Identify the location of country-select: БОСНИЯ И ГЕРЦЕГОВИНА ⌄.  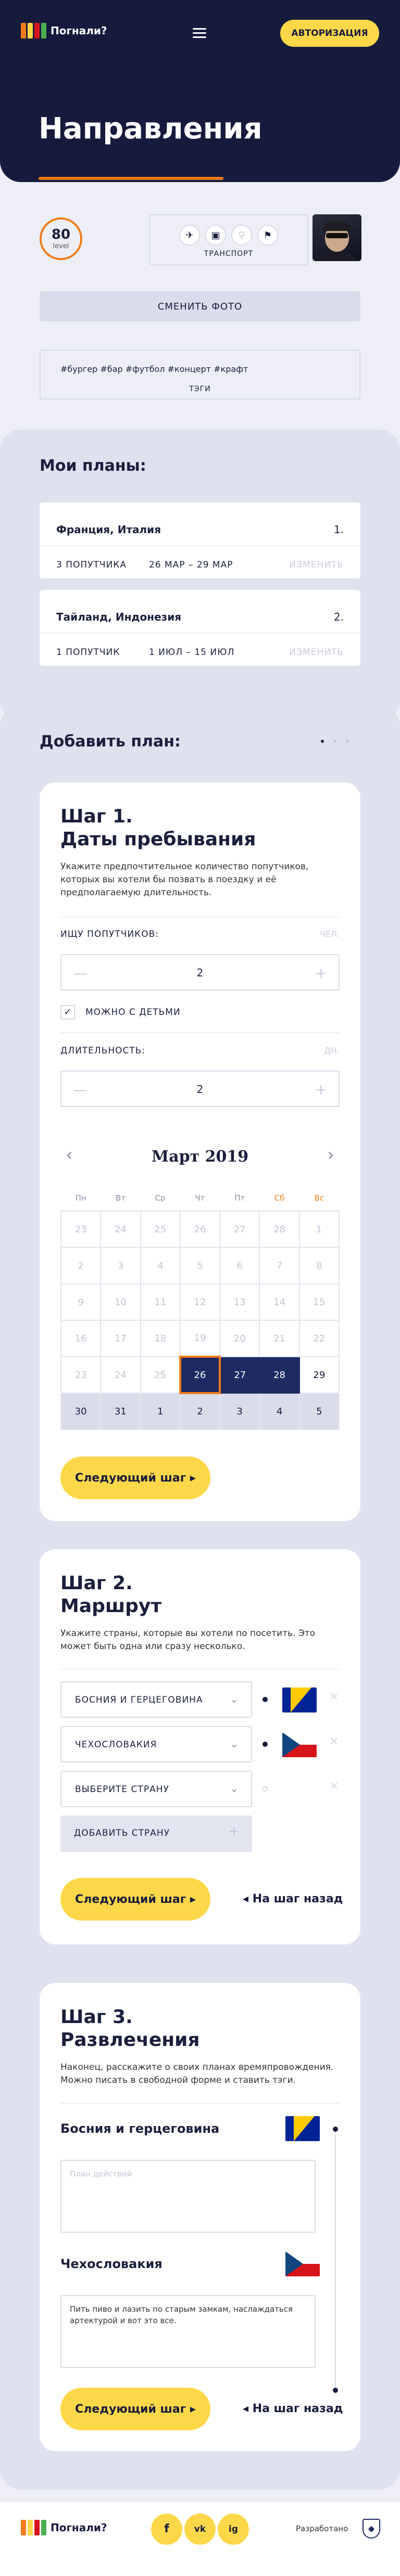
(156, 1699).